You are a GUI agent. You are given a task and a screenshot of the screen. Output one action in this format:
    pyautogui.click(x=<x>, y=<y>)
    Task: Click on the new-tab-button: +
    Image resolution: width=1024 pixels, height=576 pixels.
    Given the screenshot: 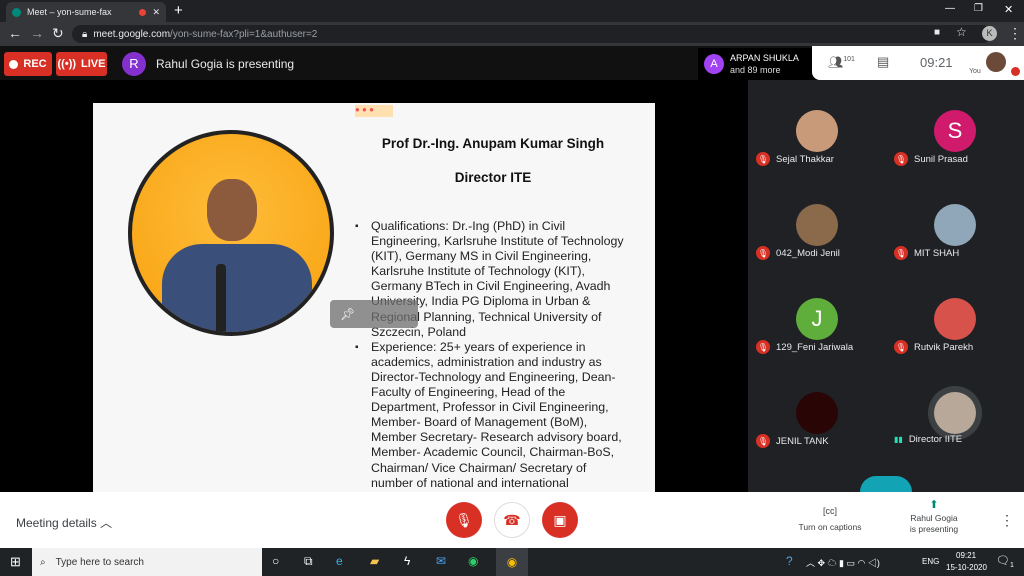 What is the action you would take?
    pyautogui.click(x=178, y=10)
    